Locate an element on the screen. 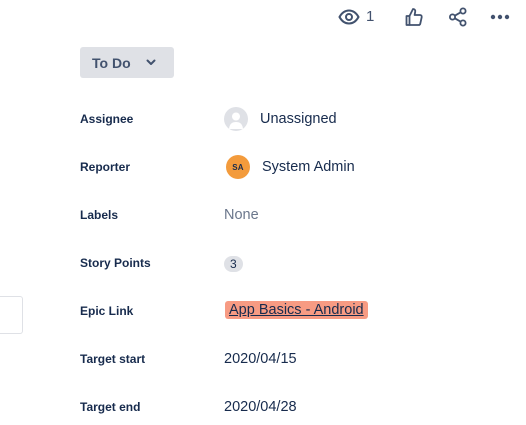  epic-link-lozenge: App Basics - Android is located at coordinates (296, 310).